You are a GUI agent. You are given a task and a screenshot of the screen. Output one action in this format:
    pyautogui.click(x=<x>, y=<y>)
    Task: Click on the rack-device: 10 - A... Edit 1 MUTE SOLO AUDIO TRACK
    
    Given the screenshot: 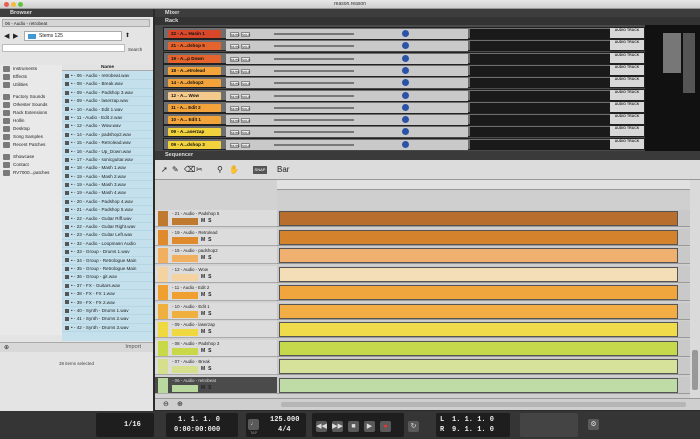 What is the action you would take?
    pyautogui.click(x=404, y=119)
    